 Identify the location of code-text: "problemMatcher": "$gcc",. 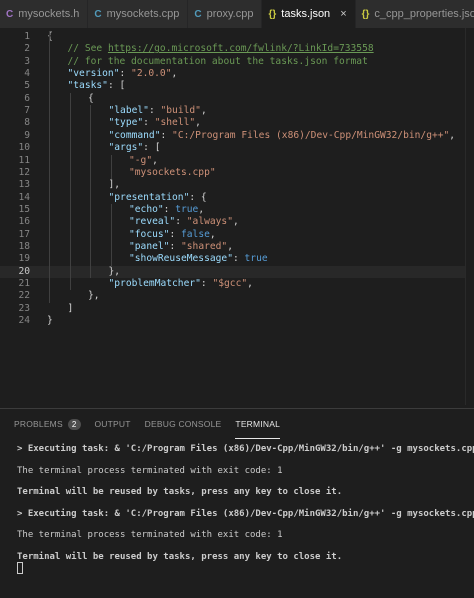
(181, 284).